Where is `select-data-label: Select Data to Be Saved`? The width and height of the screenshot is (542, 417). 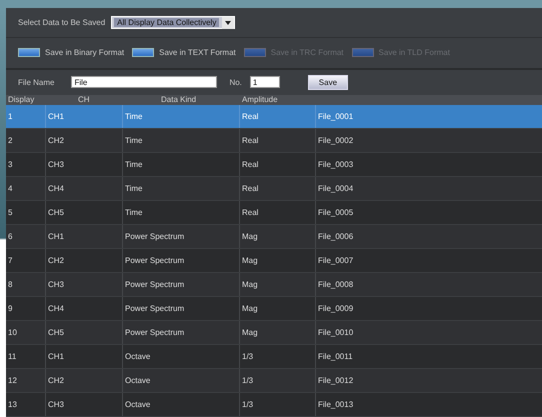
select-data-label: Select Data to Be Saved is located at coordinates (62, 23).